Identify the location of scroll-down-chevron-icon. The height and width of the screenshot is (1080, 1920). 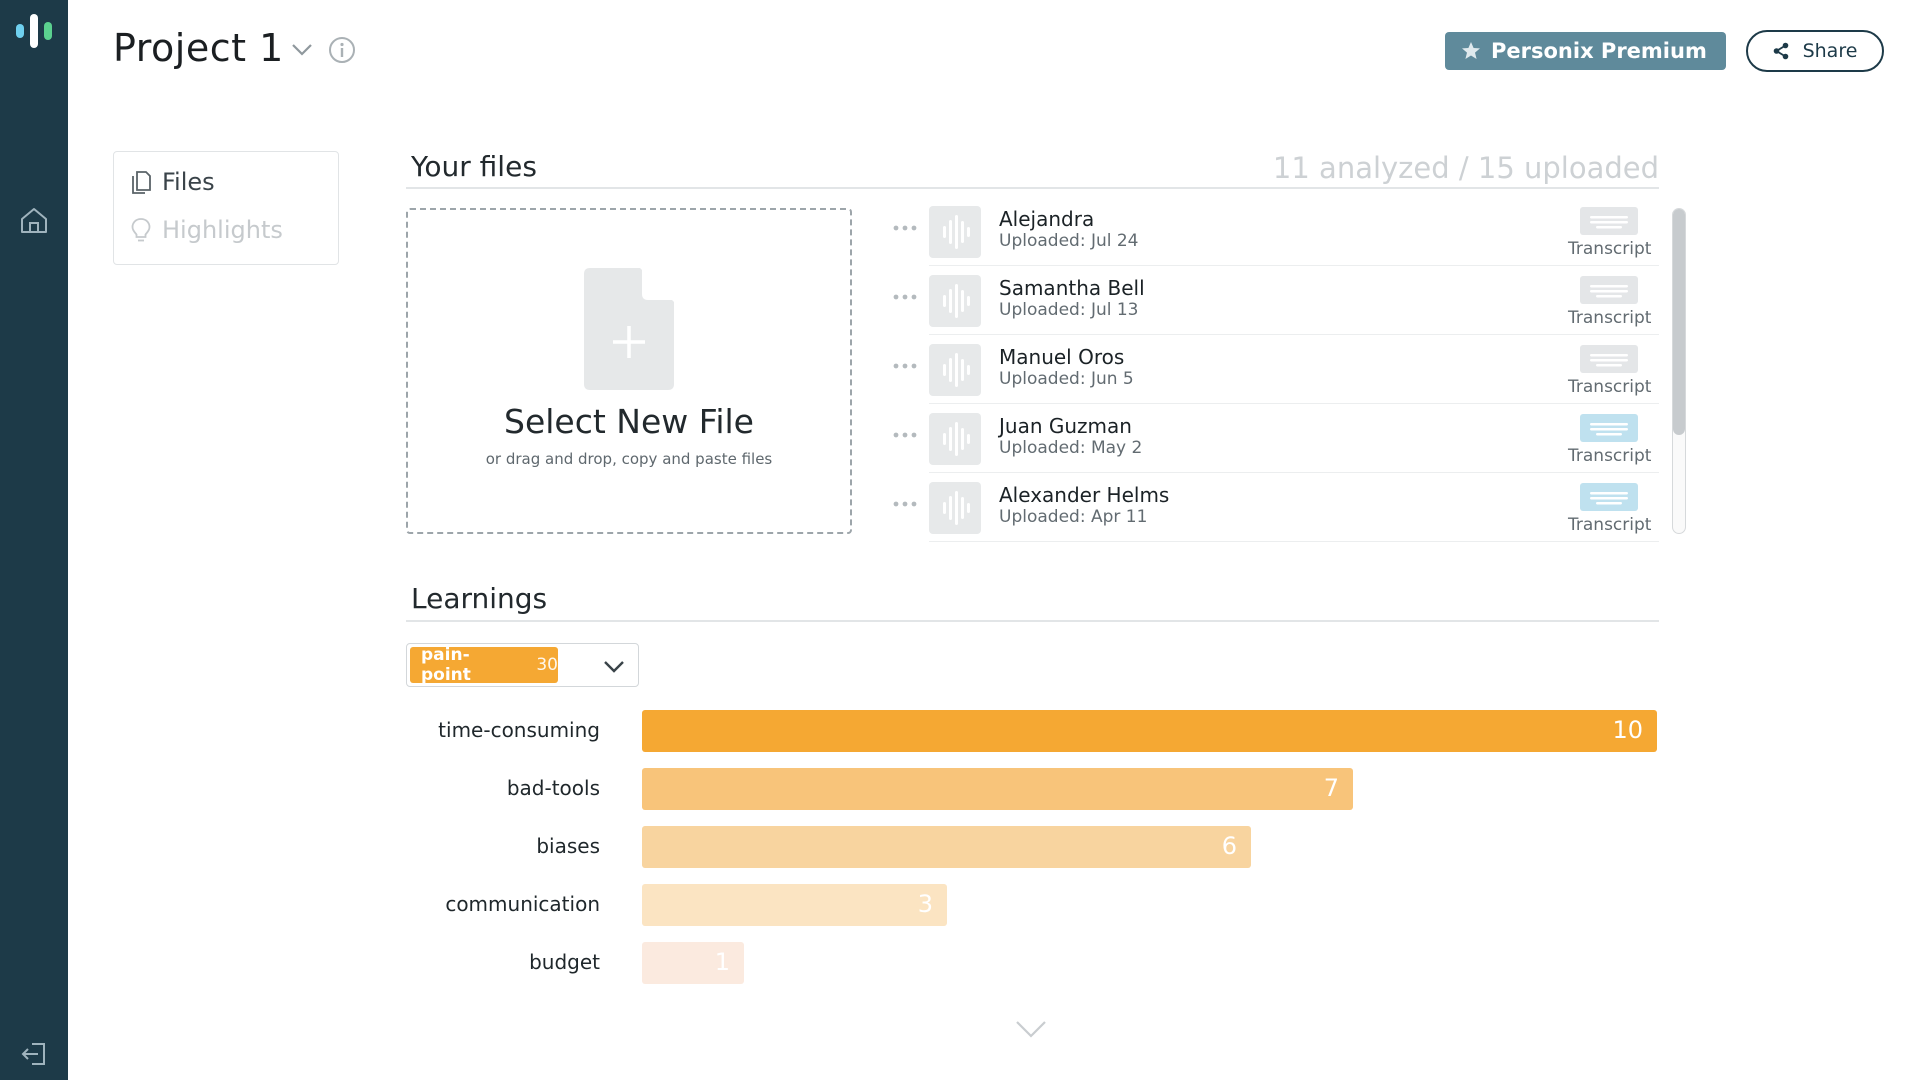
(1031, 1029).